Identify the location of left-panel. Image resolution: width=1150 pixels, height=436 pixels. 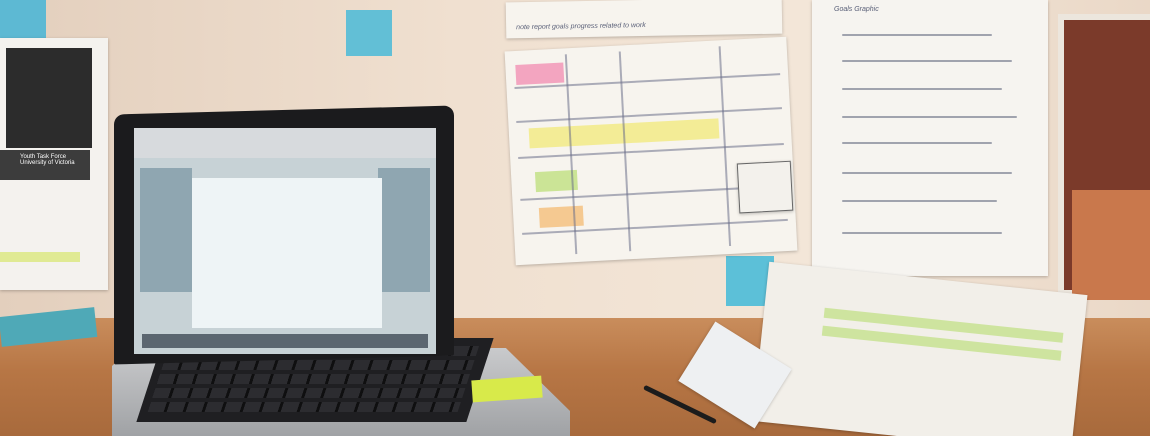
(166, 230).